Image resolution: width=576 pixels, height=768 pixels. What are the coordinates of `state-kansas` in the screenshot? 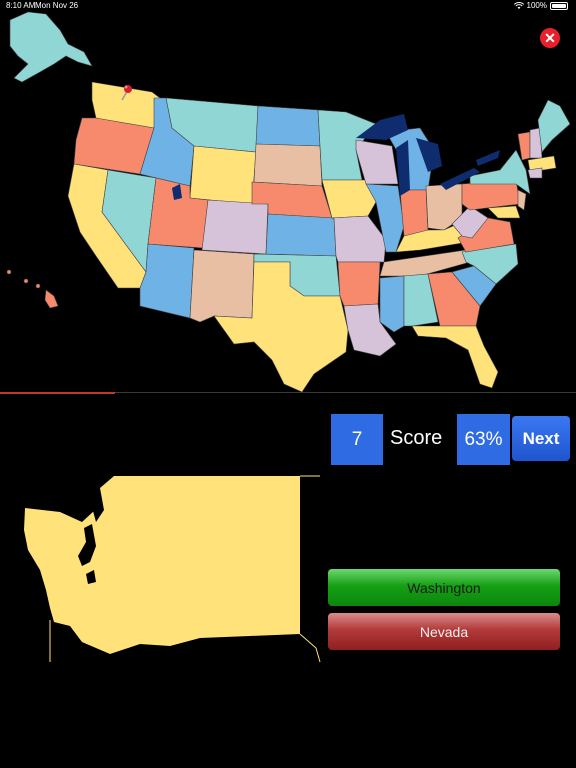 It's located at (301, 235).